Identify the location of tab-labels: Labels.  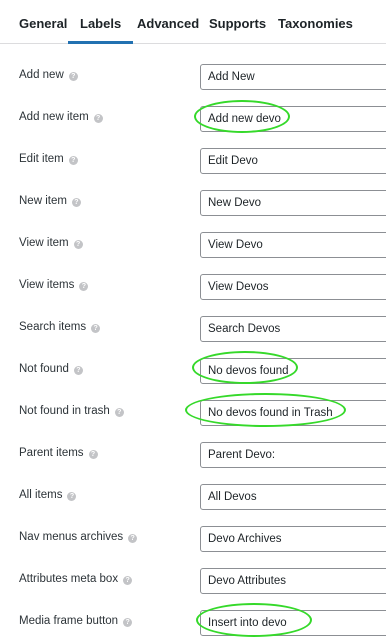
(100, 22).